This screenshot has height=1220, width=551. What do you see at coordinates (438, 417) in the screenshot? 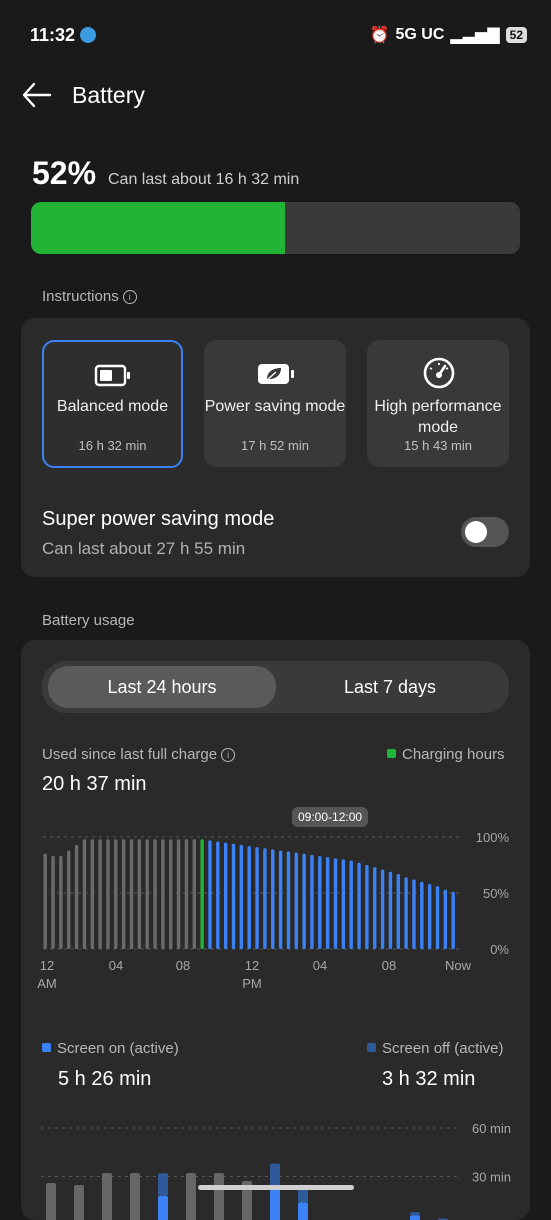
I see `high-performance-mode-label: High performance mode` at bounding box center [438, 417].